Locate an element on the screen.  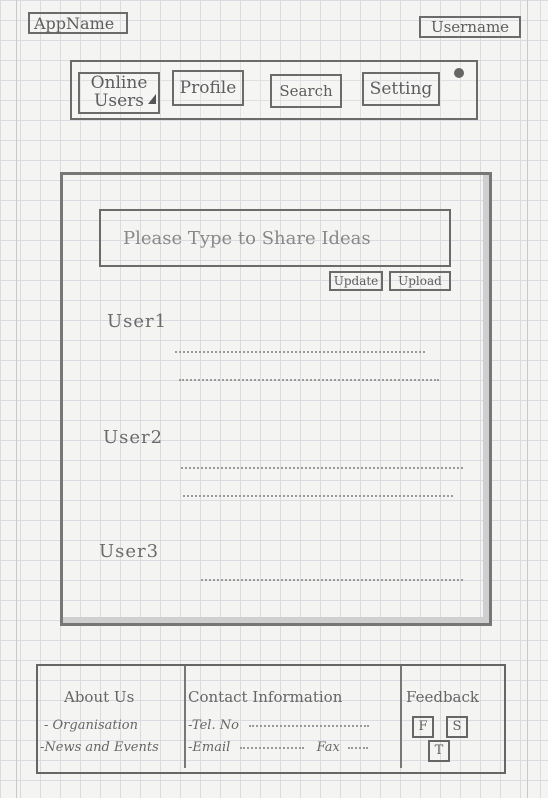
footer-fax-value-line is located at coordinates (357, 747).